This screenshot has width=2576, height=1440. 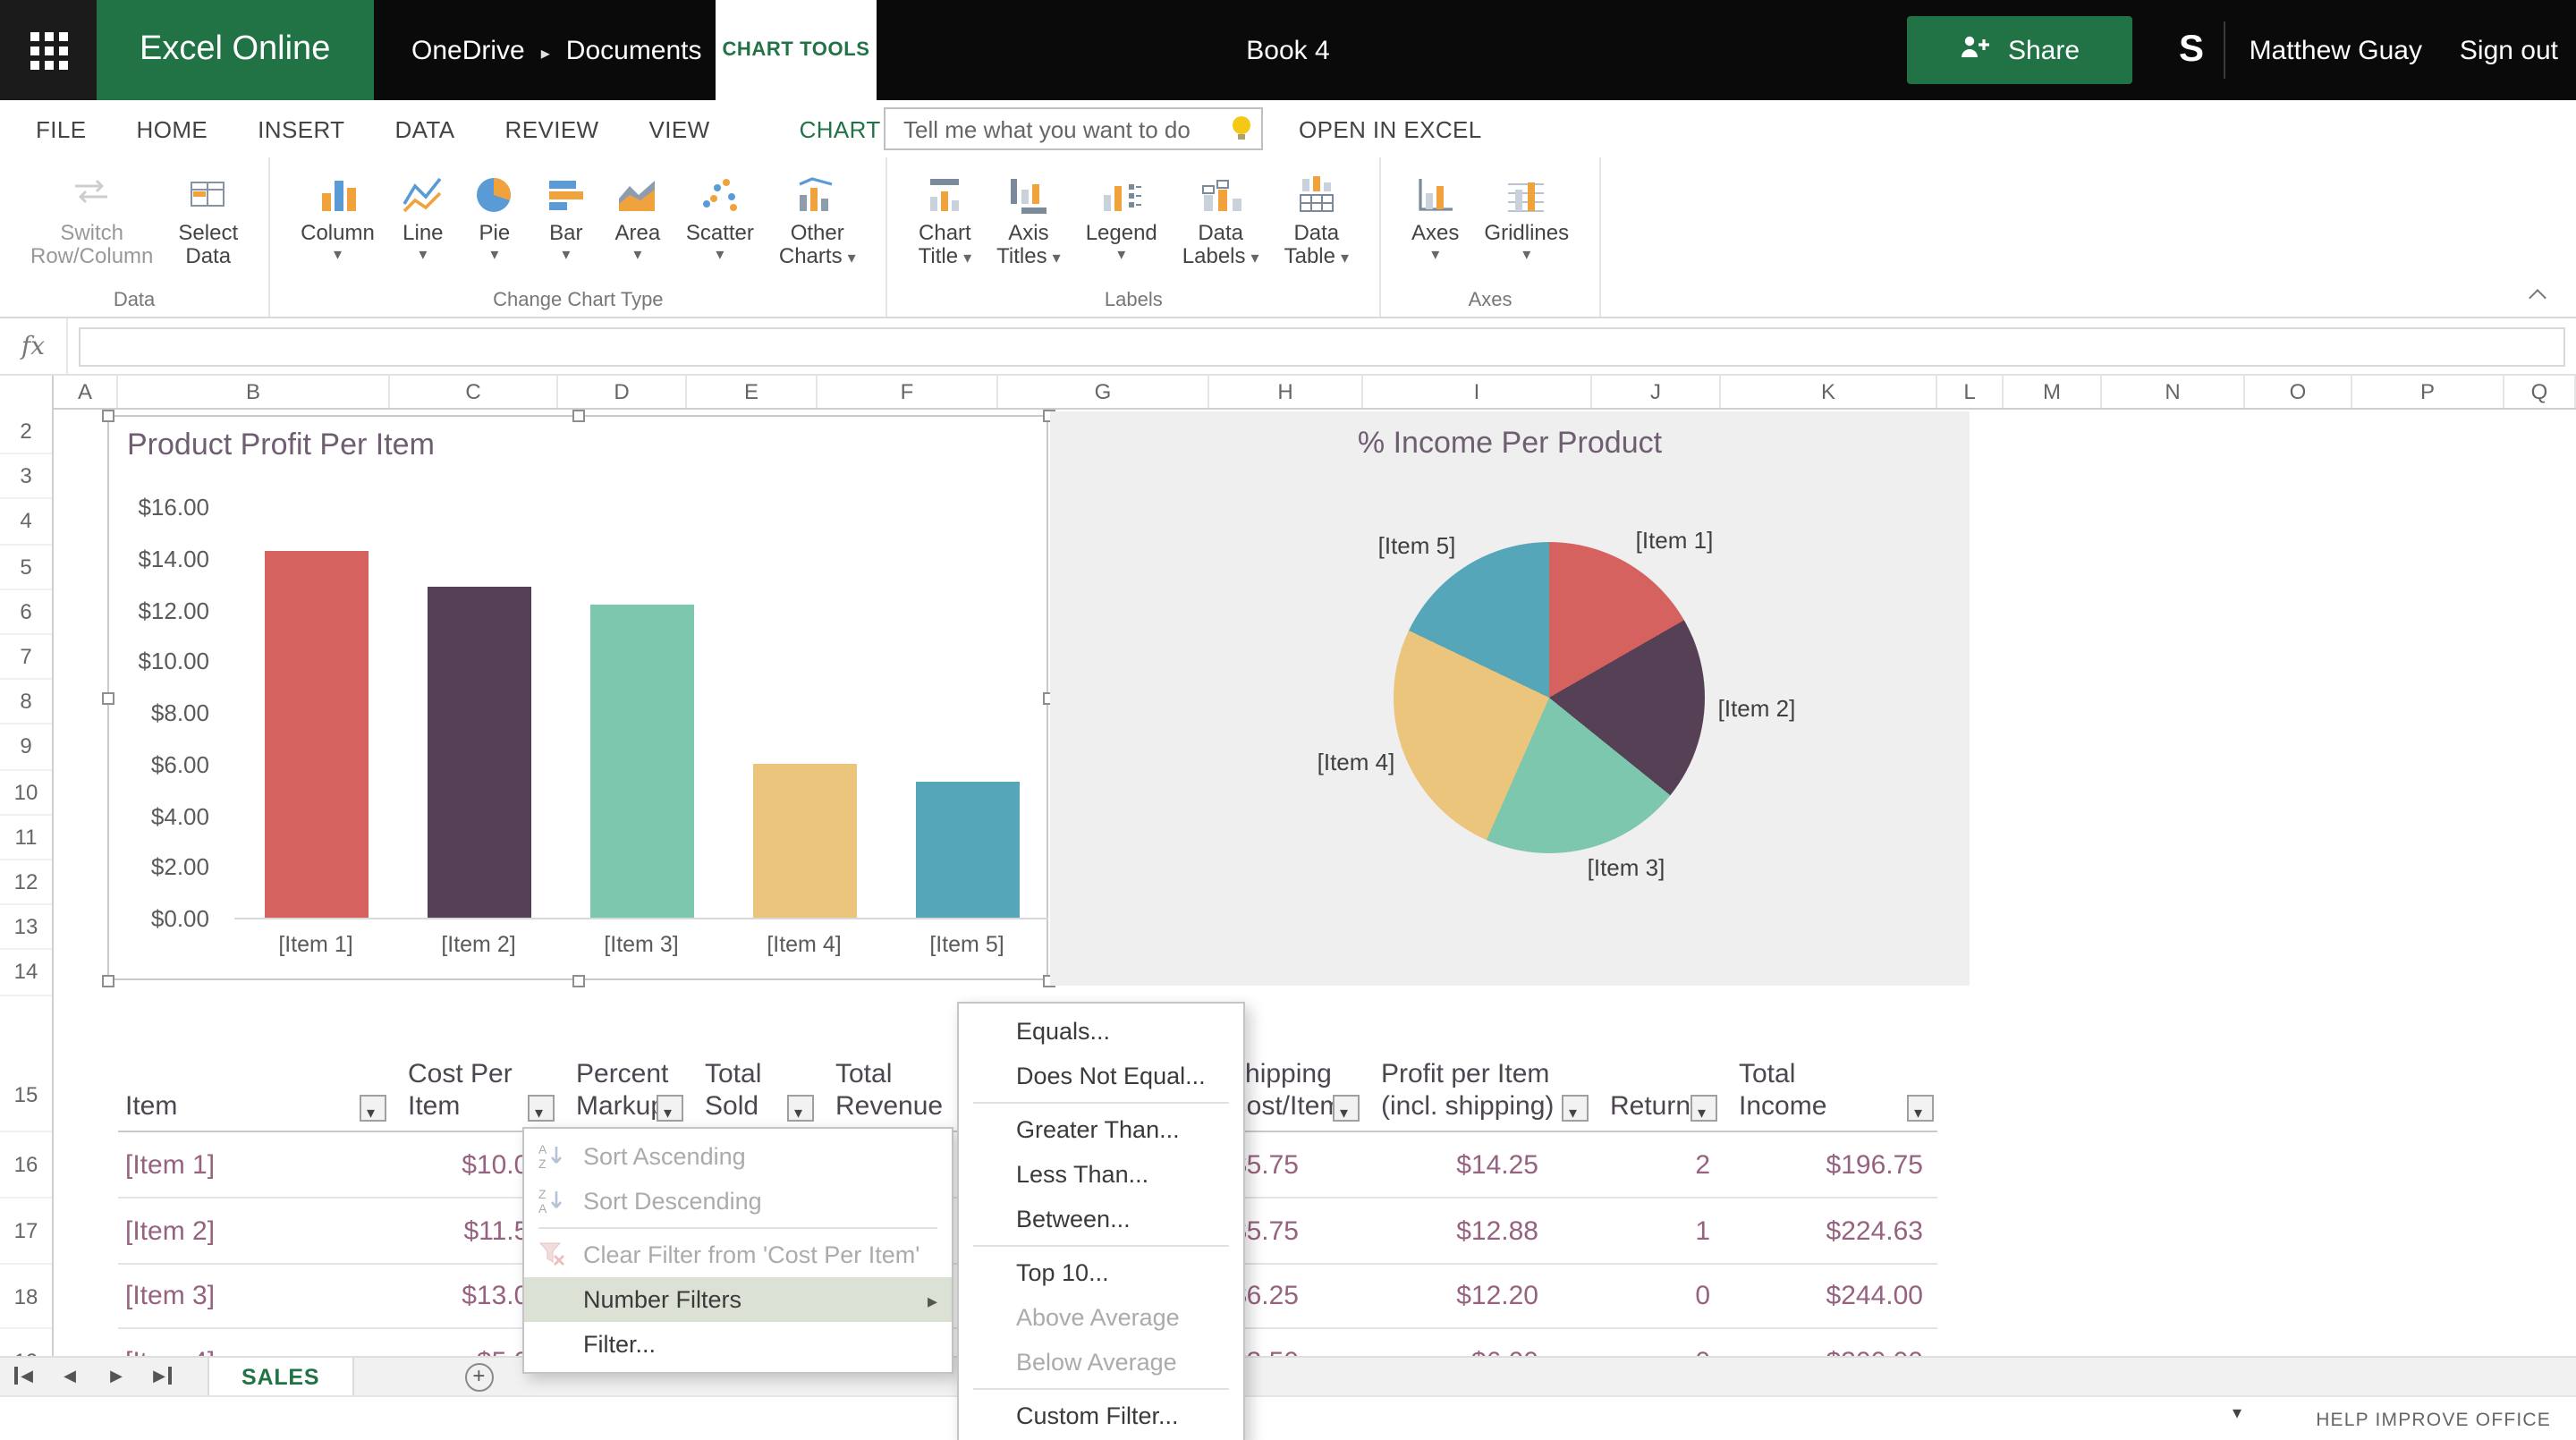 I want to click on last-sheet-icon, so click(x=163, y=1376).